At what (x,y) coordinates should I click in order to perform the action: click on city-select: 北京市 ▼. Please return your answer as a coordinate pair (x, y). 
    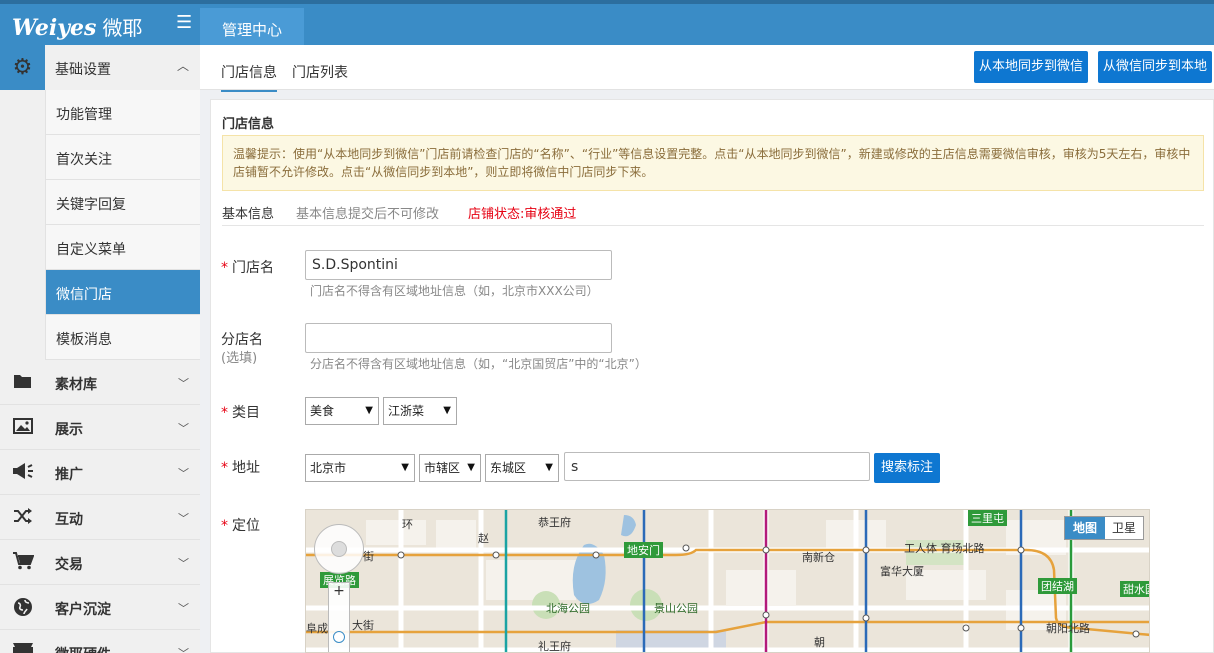
    Looking at the image, I should click on (360, 468).